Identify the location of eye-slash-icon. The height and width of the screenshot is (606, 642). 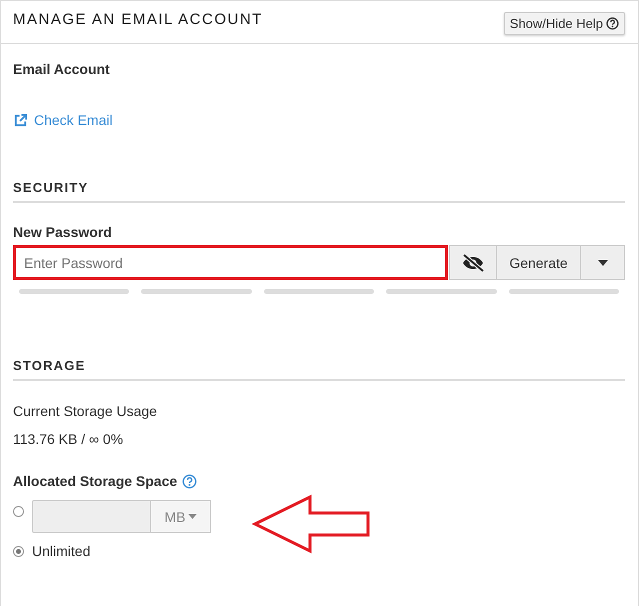
(473, 263).